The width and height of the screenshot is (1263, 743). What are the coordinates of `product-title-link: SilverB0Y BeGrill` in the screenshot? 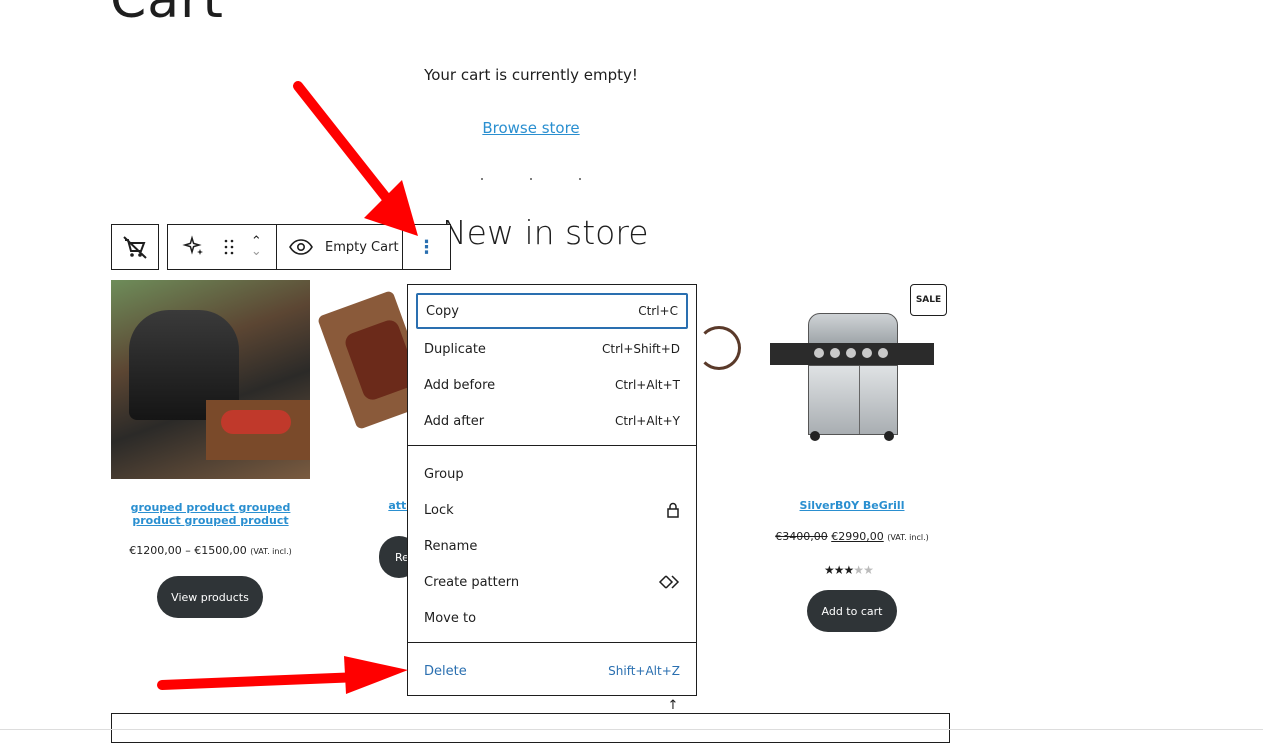 It's located at (852, 505).